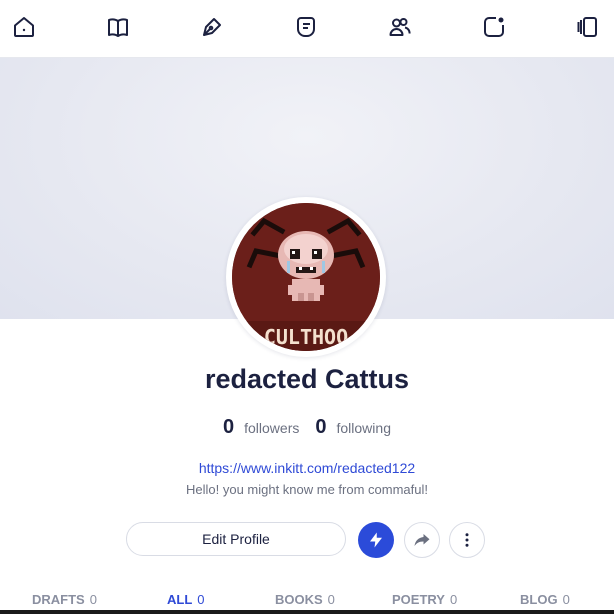 The height and width of the screenshot is (614, 614). What do you see at coordinates (307, 427) in the screenshot?
I see `profile-stats: 0 followers 0 following` at bounding box center [307, 427].